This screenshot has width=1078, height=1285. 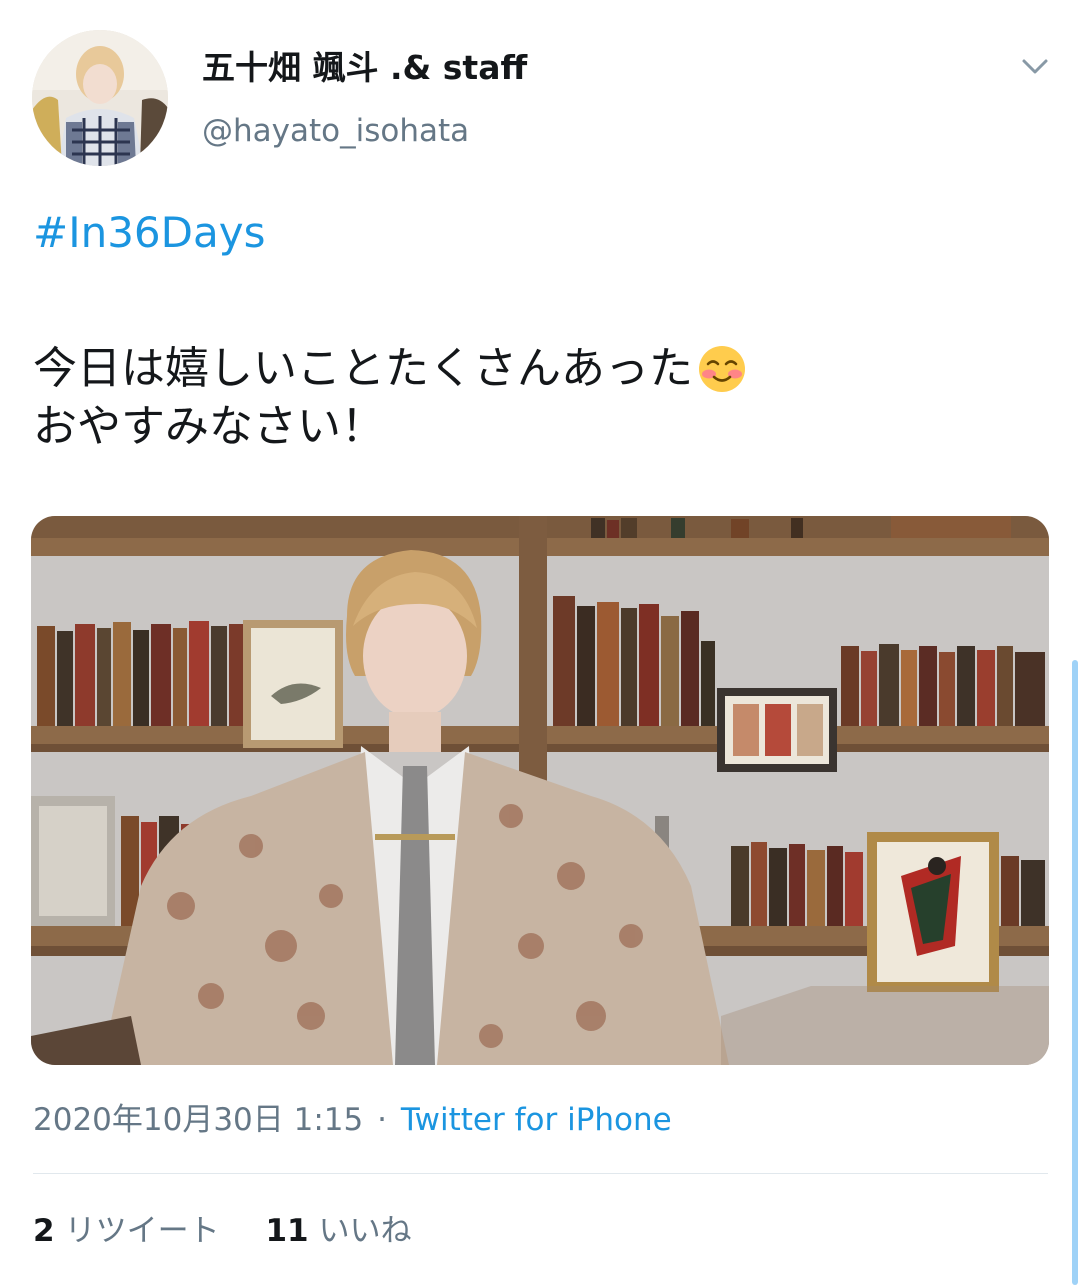 I want to click on retweets-stat: 2 リツイート, so click(x=126, y=1231).